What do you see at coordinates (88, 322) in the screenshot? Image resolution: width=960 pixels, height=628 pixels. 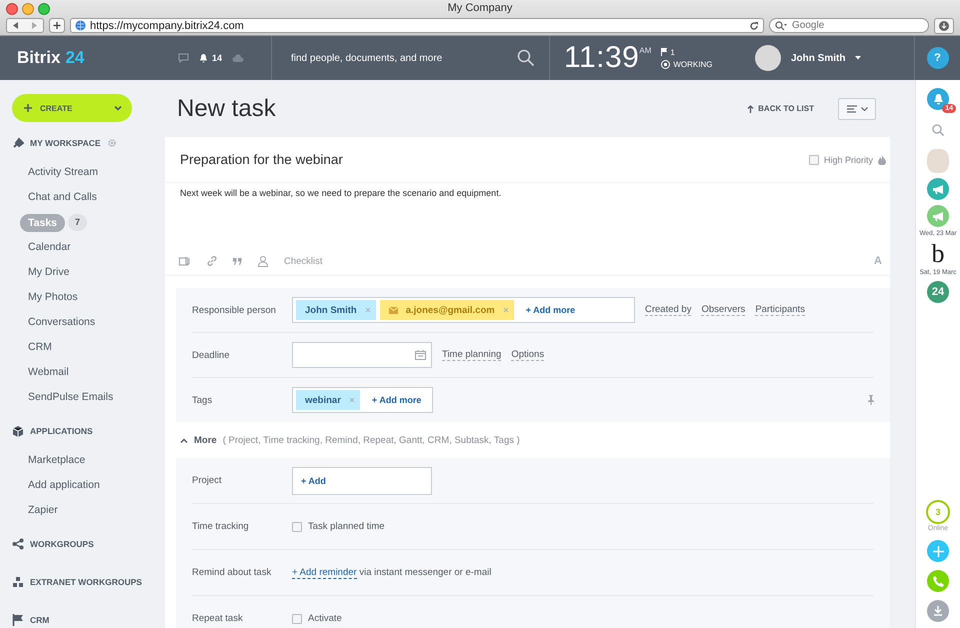 I see `sidebar-item: Conversations` at bounding box center [88, 322].